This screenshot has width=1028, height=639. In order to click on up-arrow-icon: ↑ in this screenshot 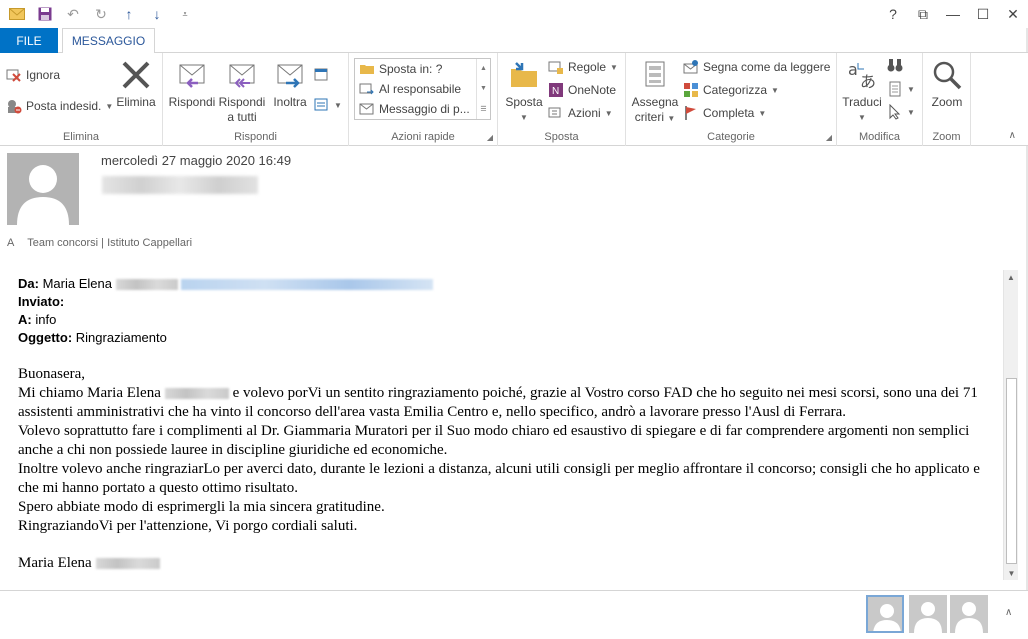, I will do `click(129, 14)`.